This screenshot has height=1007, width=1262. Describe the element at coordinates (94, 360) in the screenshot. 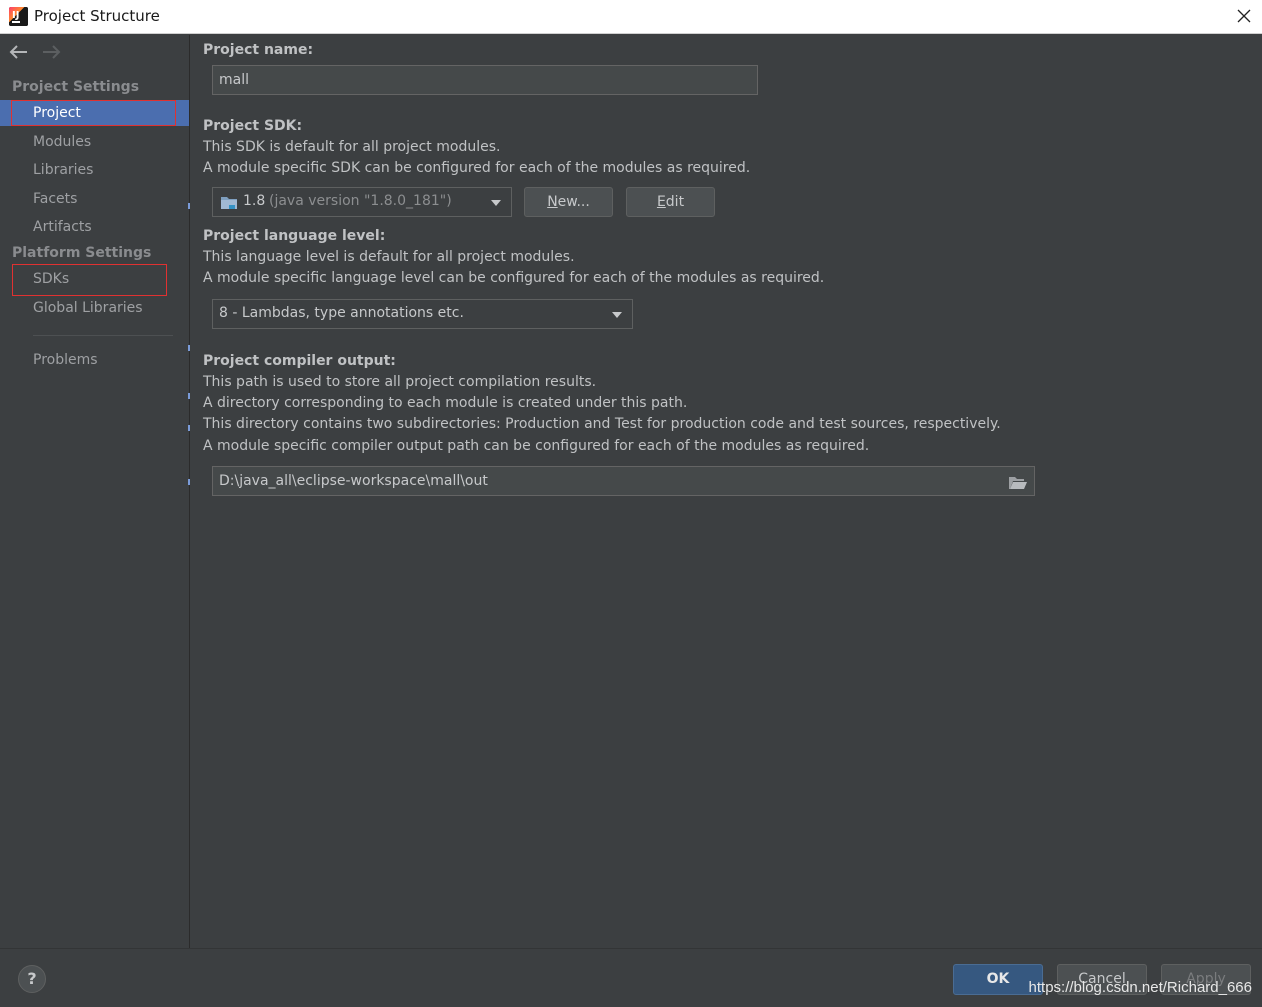

I see `sidebar-item-problems: Problems` at that location.